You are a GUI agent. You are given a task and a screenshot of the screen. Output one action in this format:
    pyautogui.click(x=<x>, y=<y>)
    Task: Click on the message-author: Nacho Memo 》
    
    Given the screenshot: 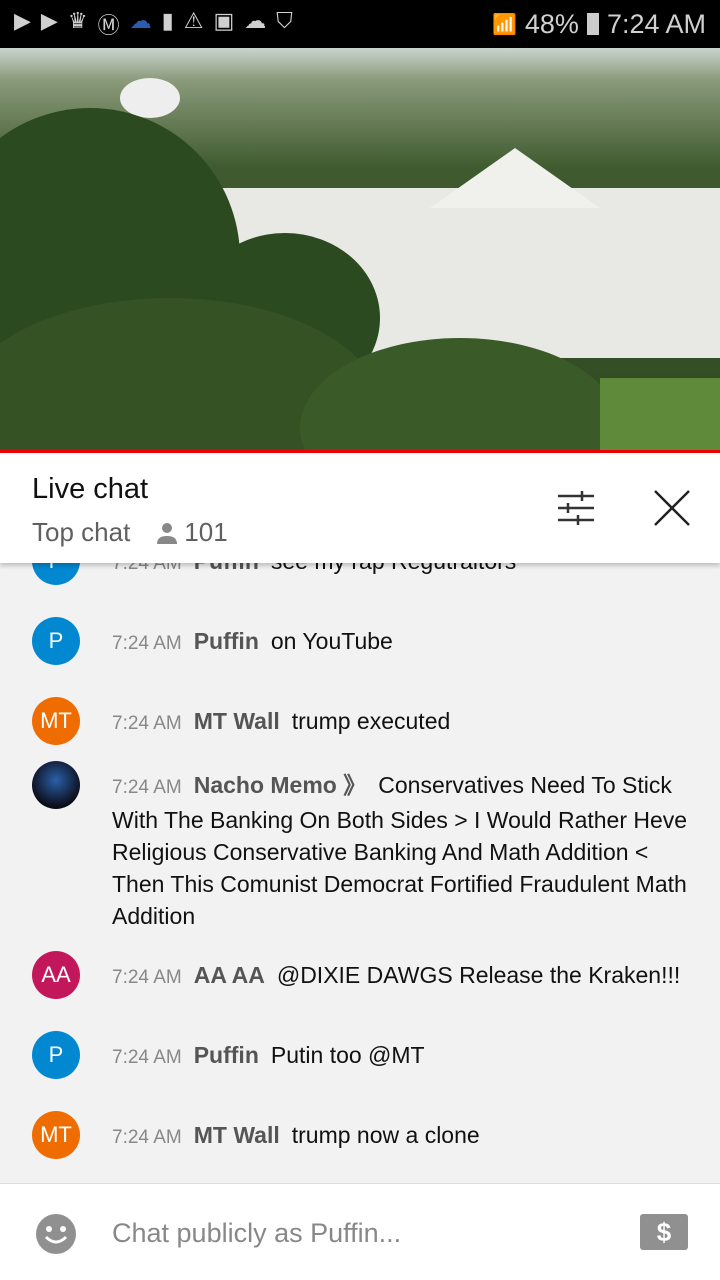 What is the action you would take?
    pyautogui.click(x=280, y=785)
    